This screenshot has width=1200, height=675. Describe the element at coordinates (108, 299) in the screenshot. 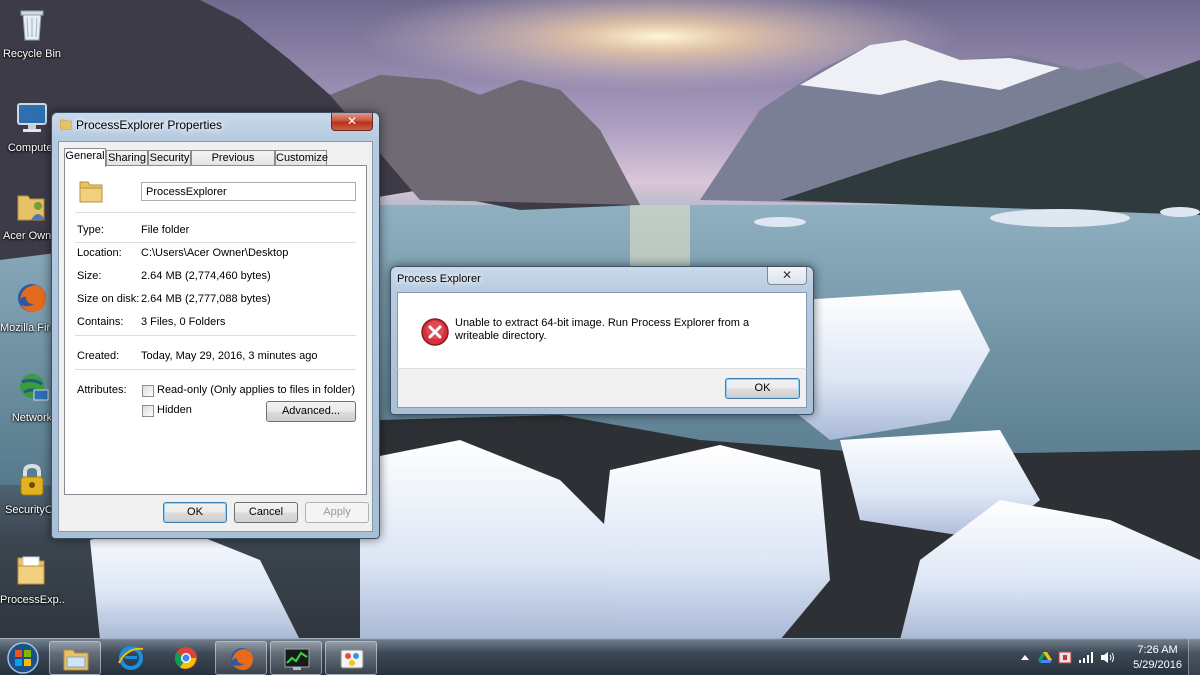

I see `size-on-disk-label: Size on disk:` at that location.